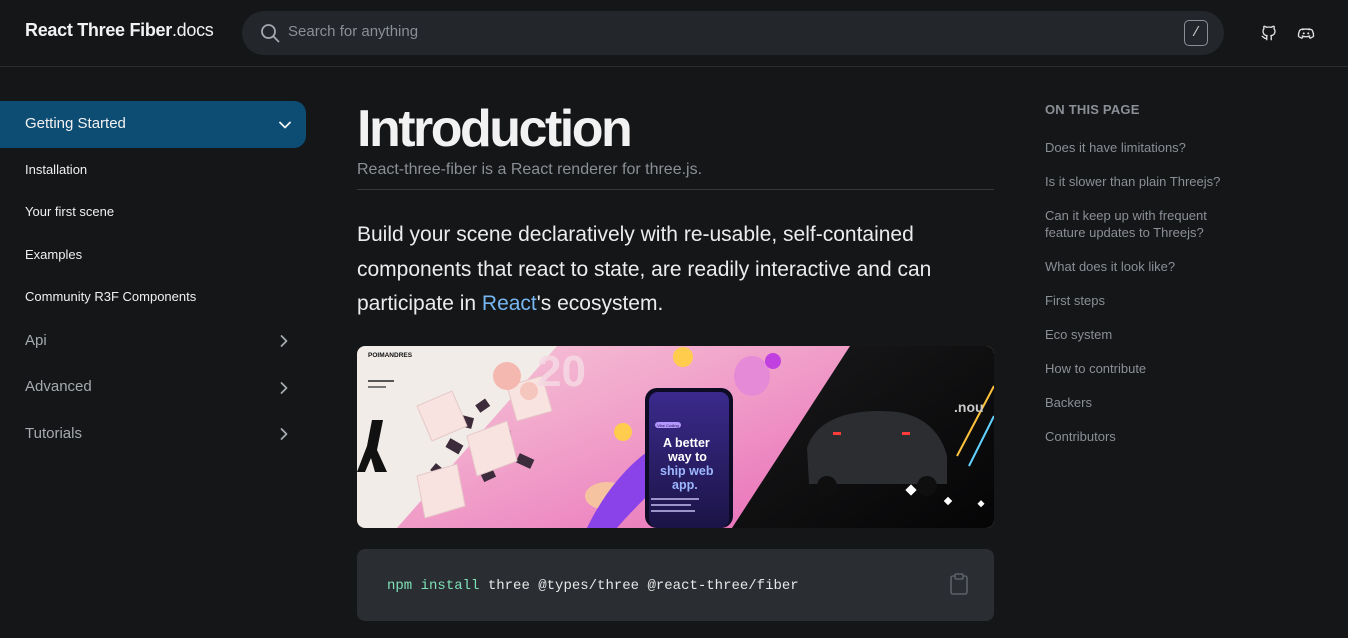 This screenshot has width=1348, height=638. What do you see at coordinates (98, 30) in the screenshot?
I see `logo-brand: React Three Fiber` at bounding box center [98, 30].